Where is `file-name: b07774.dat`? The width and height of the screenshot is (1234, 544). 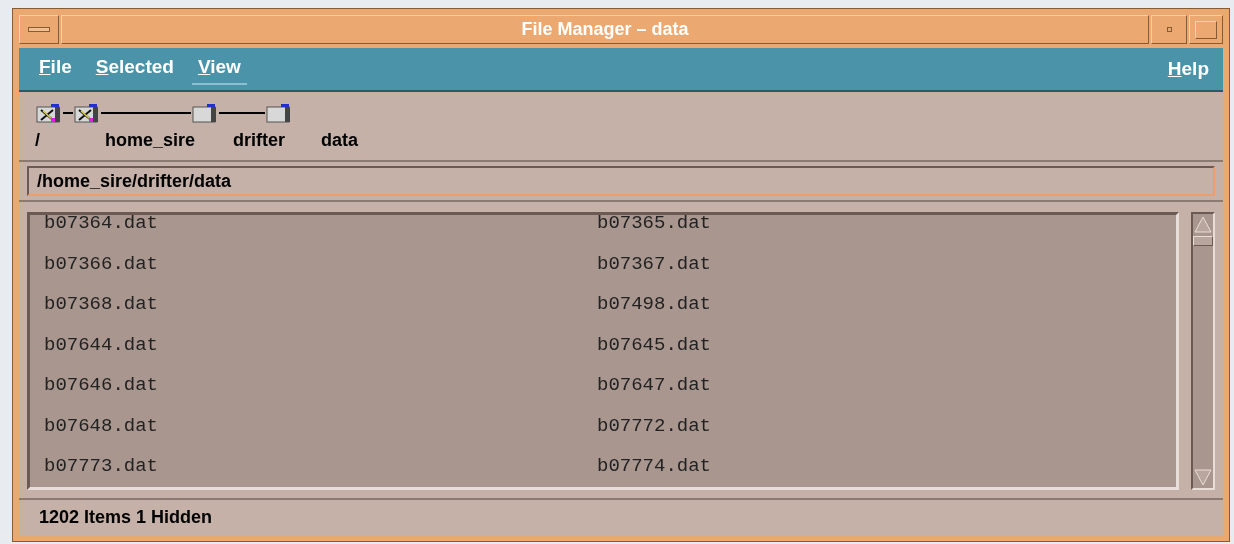
file-name: b07774.dat is located at coordinates (654, 466).